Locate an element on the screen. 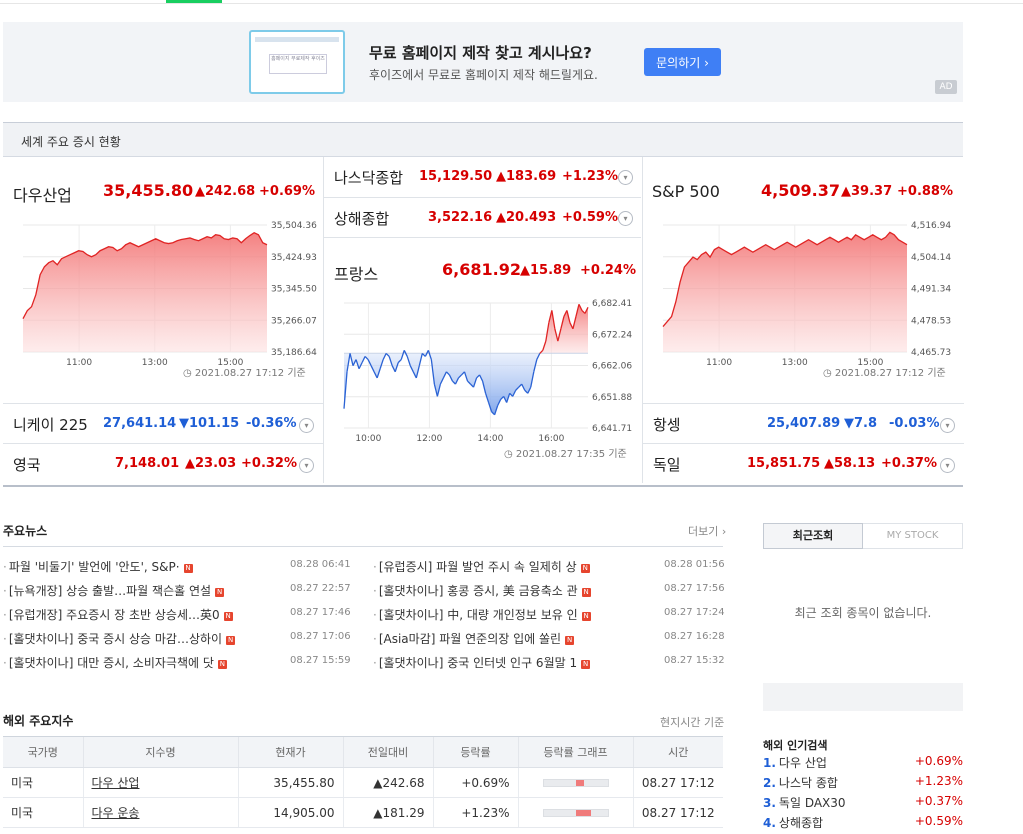 Image resolution: width=1023 pixels, height=834 pixels. news-headline: [홀댓차이나] 대만 증시, 소비자극책에 닷 is located at coordinates (111, 663).